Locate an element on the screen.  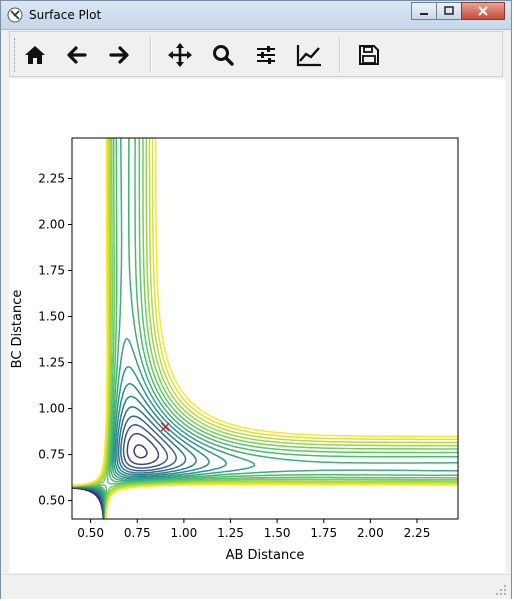
floppy-disk-icon is located at coordinates (369, 55).